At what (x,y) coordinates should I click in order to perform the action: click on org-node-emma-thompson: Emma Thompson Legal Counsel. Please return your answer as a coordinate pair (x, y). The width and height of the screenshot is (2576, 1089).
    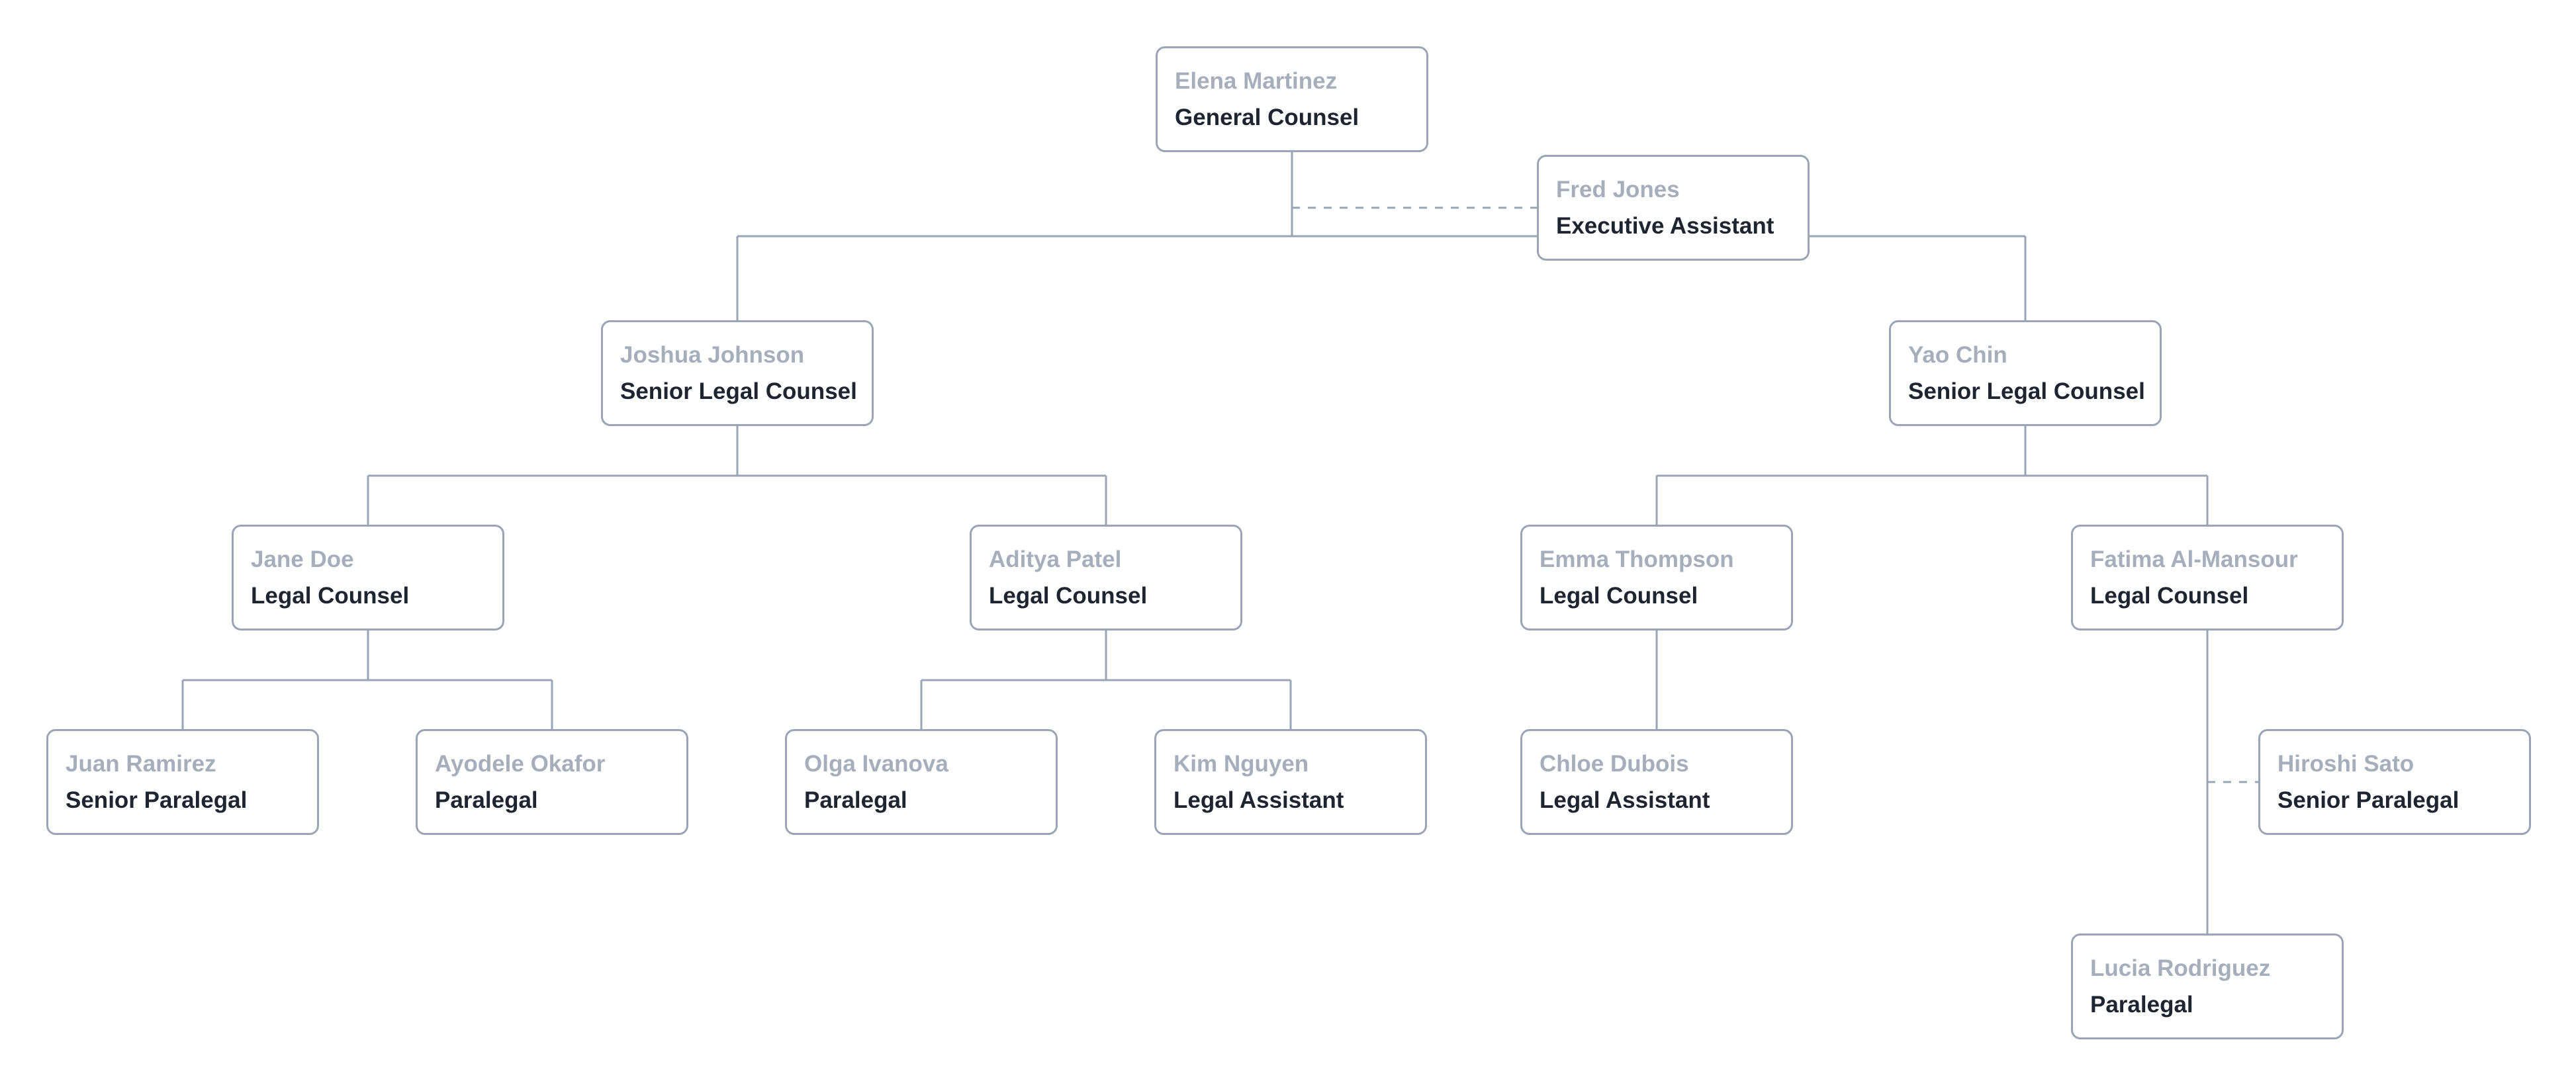
    Looking at the image, I should click on (1657, 578).